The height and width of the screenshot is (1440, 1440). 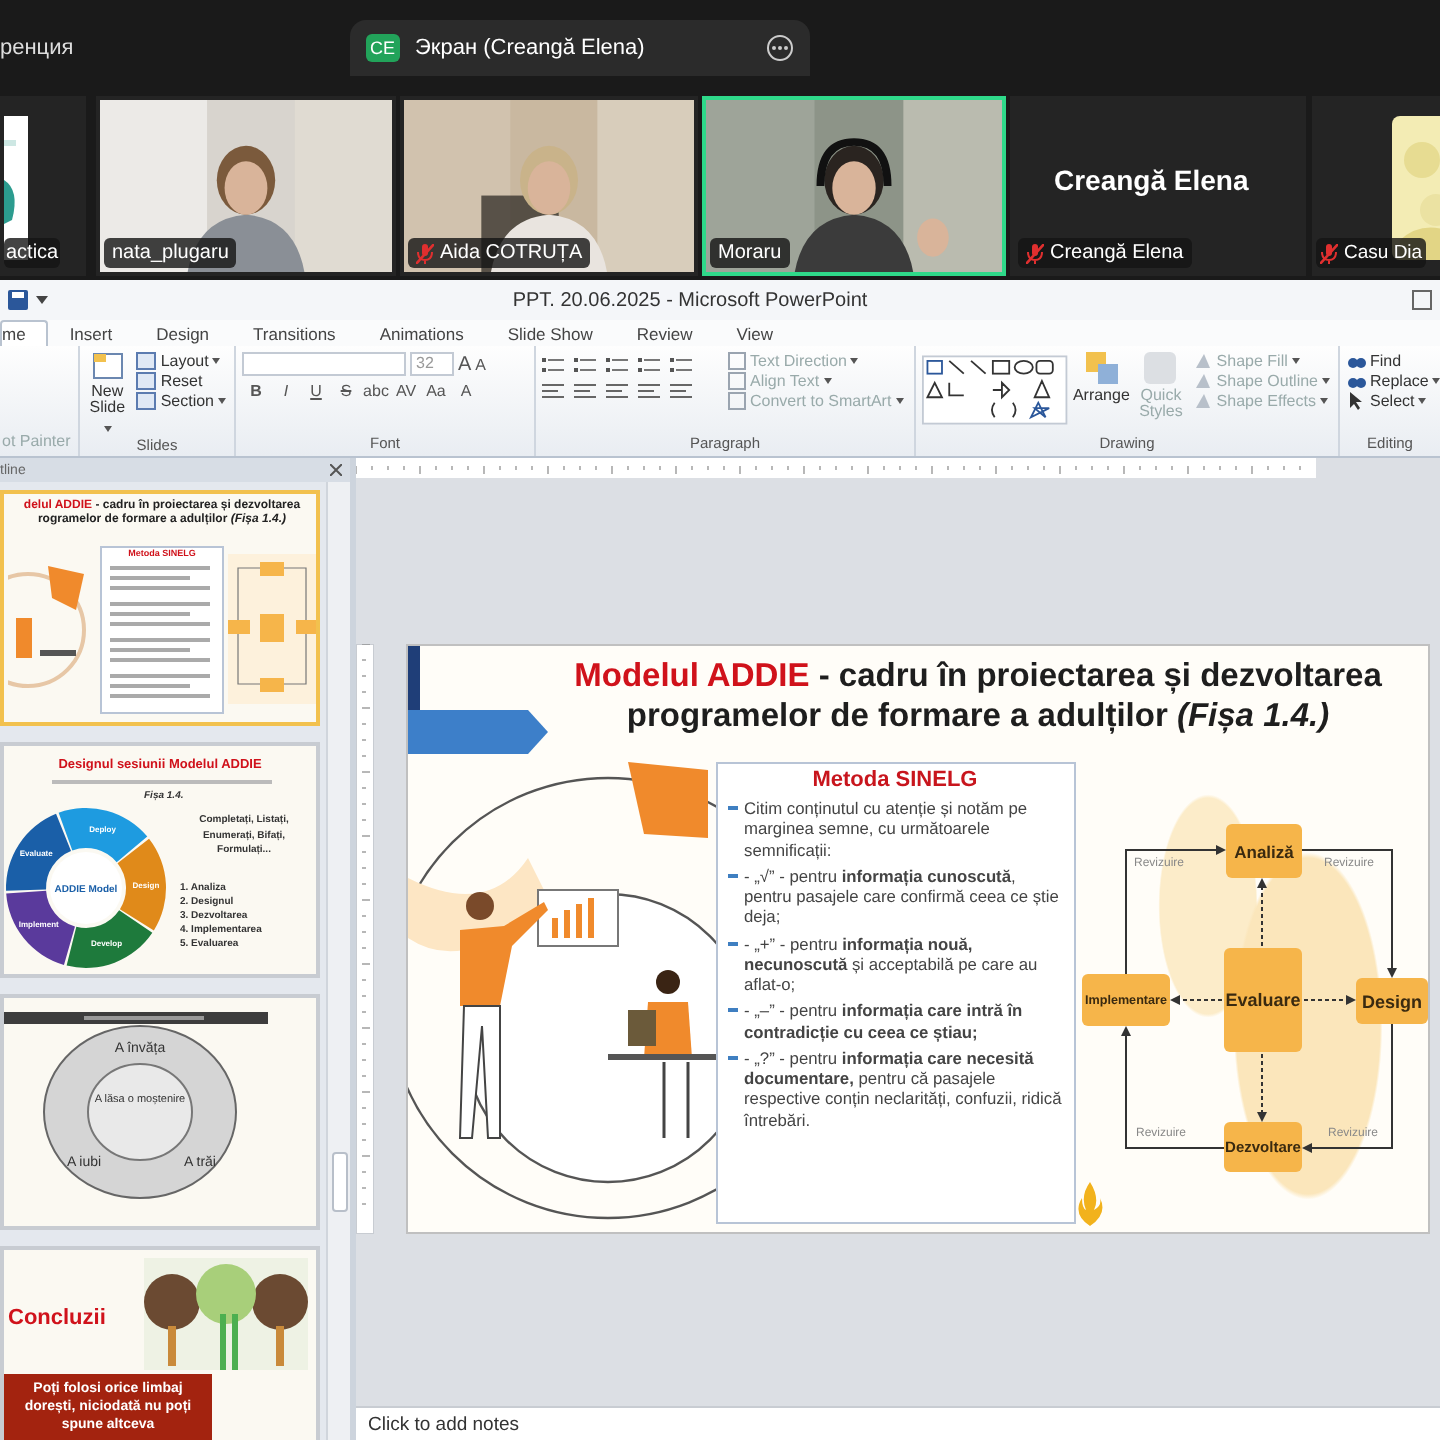 What do you see at coordinates (181, 381) in the screenshot?
I see `slide-option-button: Reset` at bounding box center [181, 381].